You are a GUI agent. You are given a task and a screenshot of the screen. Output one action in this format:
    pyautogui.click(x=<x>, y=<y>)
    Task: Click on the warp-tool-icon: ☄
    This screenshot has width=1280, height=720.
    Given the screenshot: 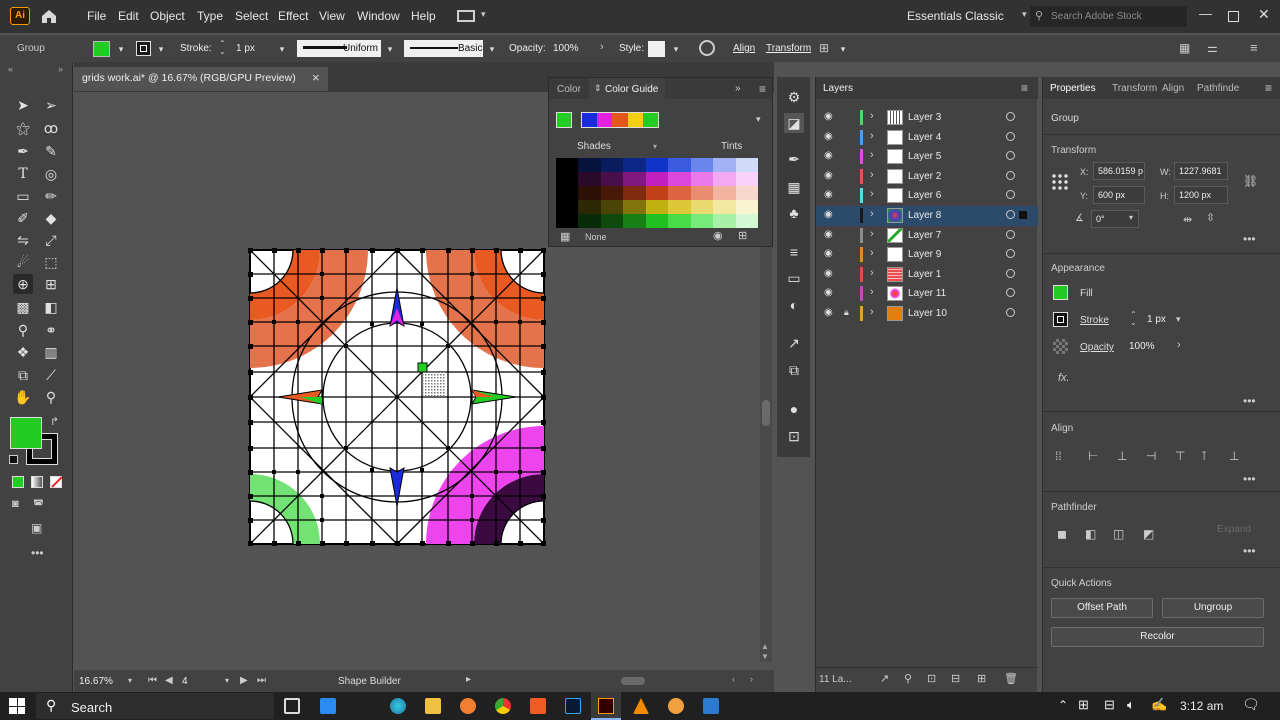 What is the action you would take?
    pyautogui.click(x=23, y=262)
    